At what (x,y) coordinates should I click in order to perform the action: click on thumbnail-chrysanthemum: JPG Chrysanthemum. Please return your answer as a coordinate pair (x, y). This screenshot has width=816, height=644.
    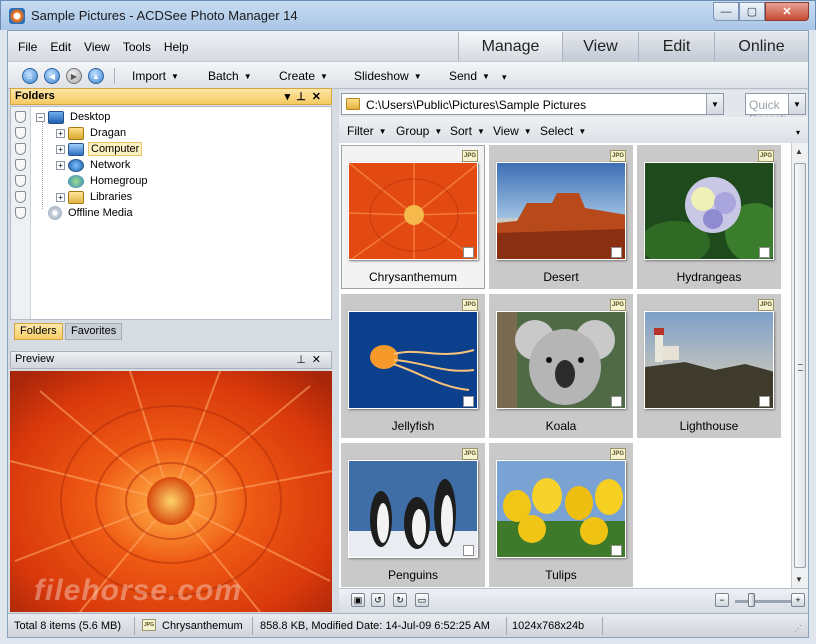
    Looking at the image, I should click on (413, 217).